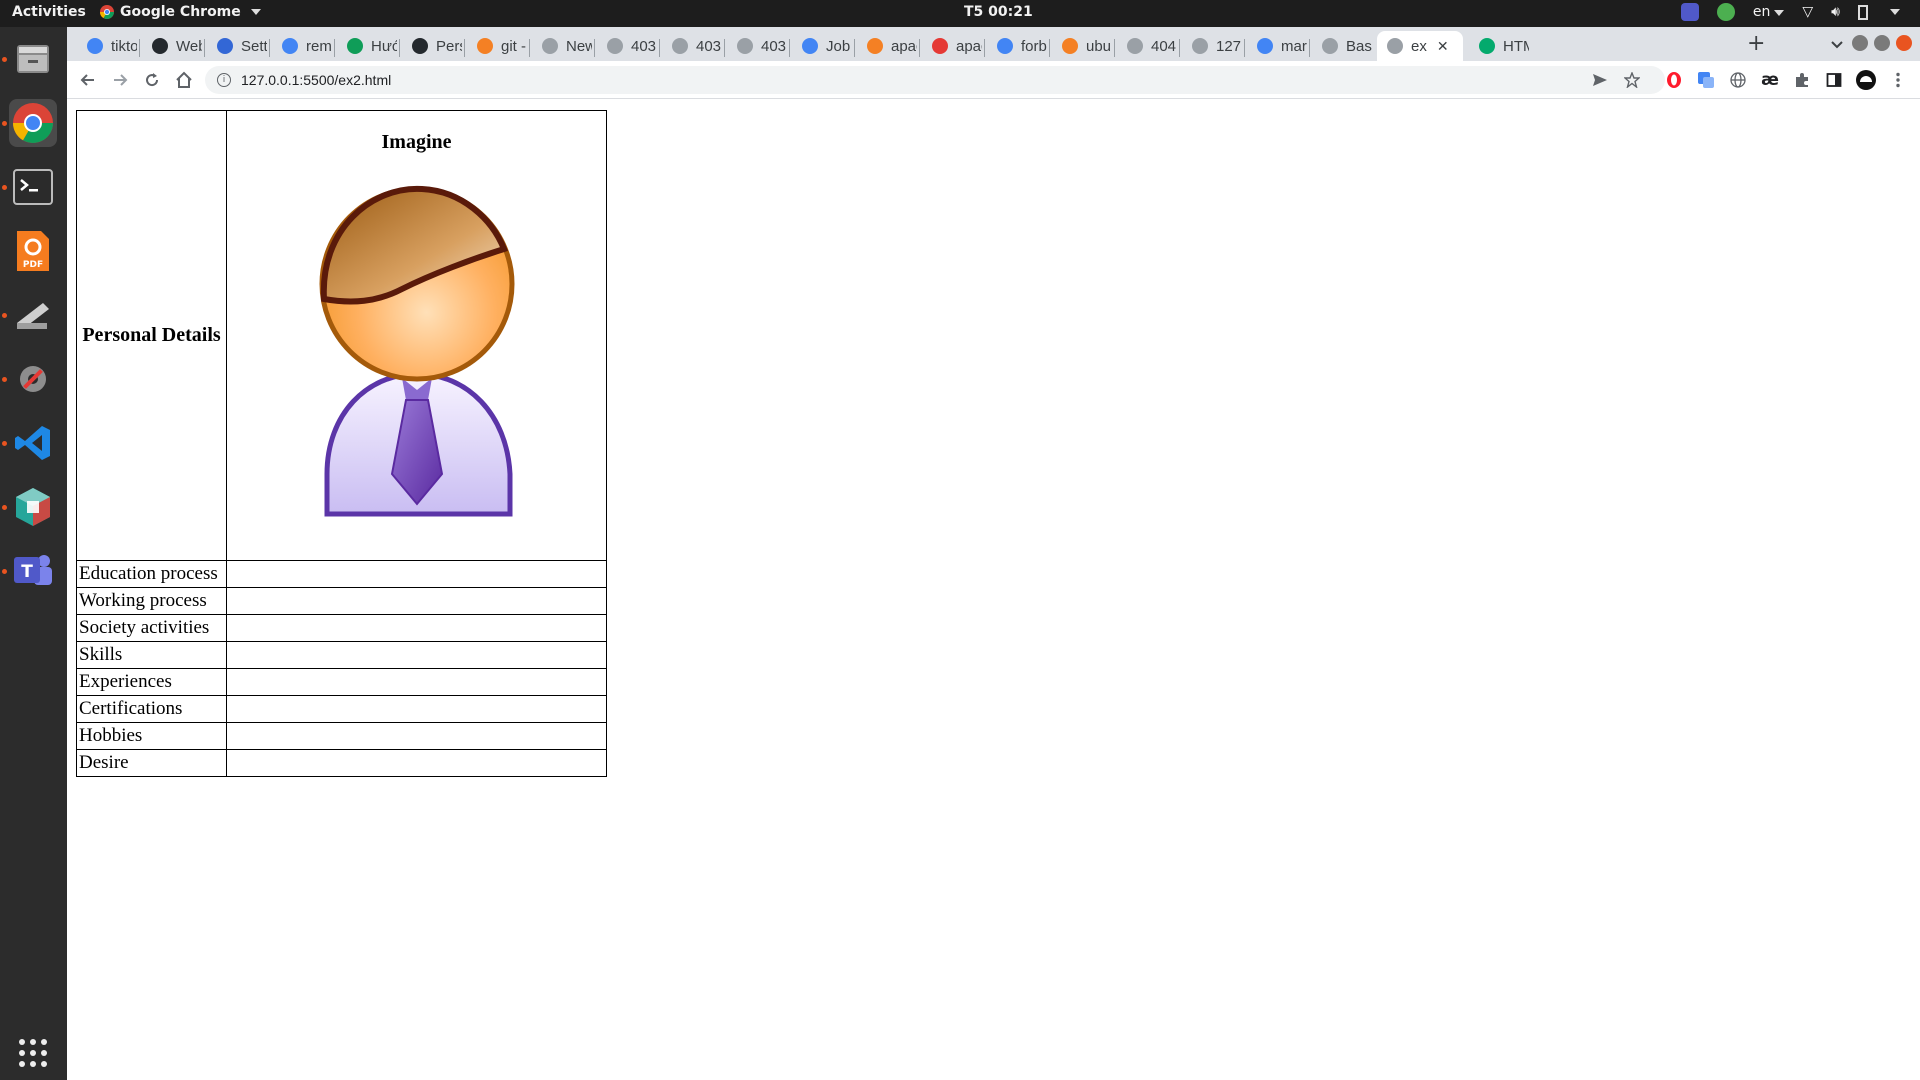 Image resolution: width=1920 pixels, height=1080 pixels. What do you see at coordinates (1866, 80) in the screenshot?
I see `profile-avatar` at bounding box center [1866, 80].